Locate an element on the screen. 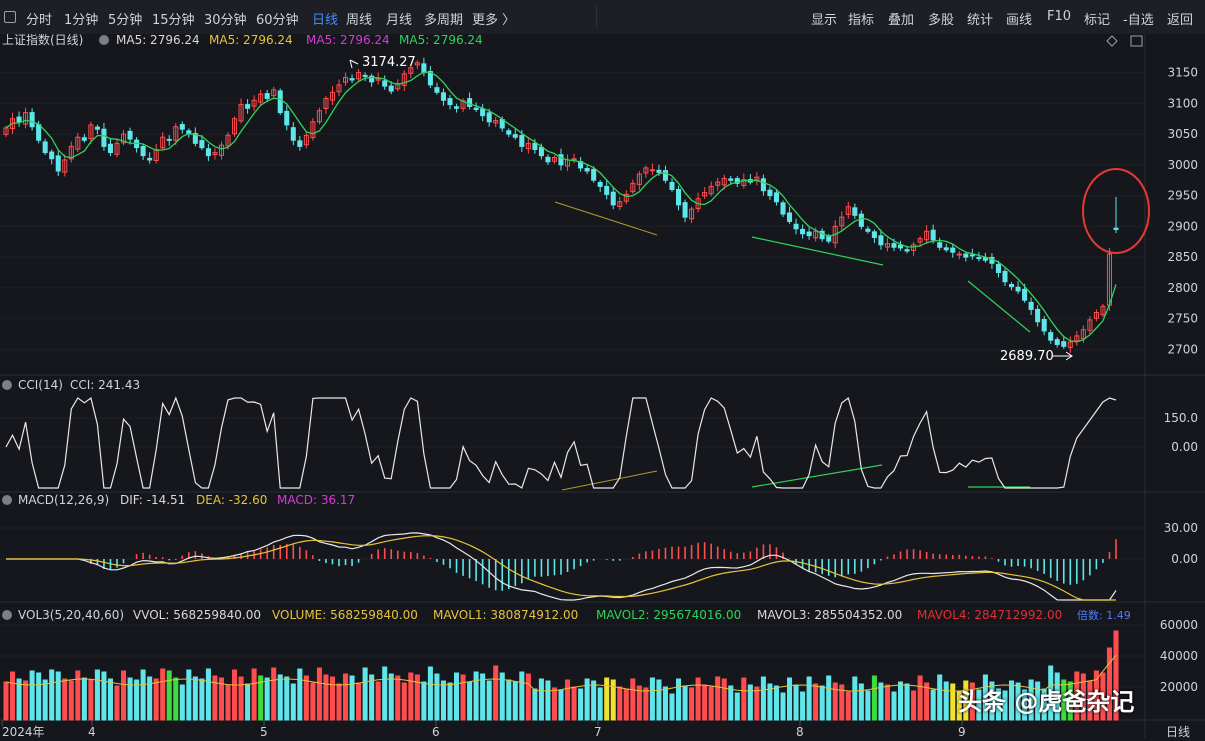 The image size is (1205, 741). toolbar-action-0: 显示 is located at coordinates (824, 18).